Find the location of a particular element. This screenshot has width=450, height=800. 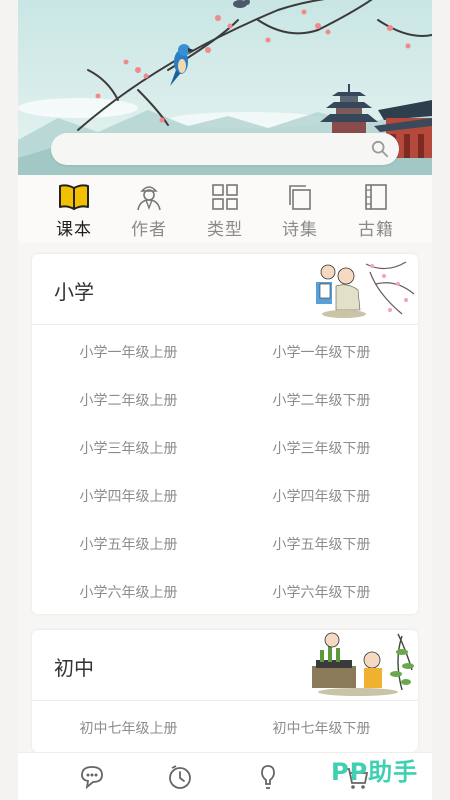

watermark-logo: PP助手 is located at coordinates (374, 772).